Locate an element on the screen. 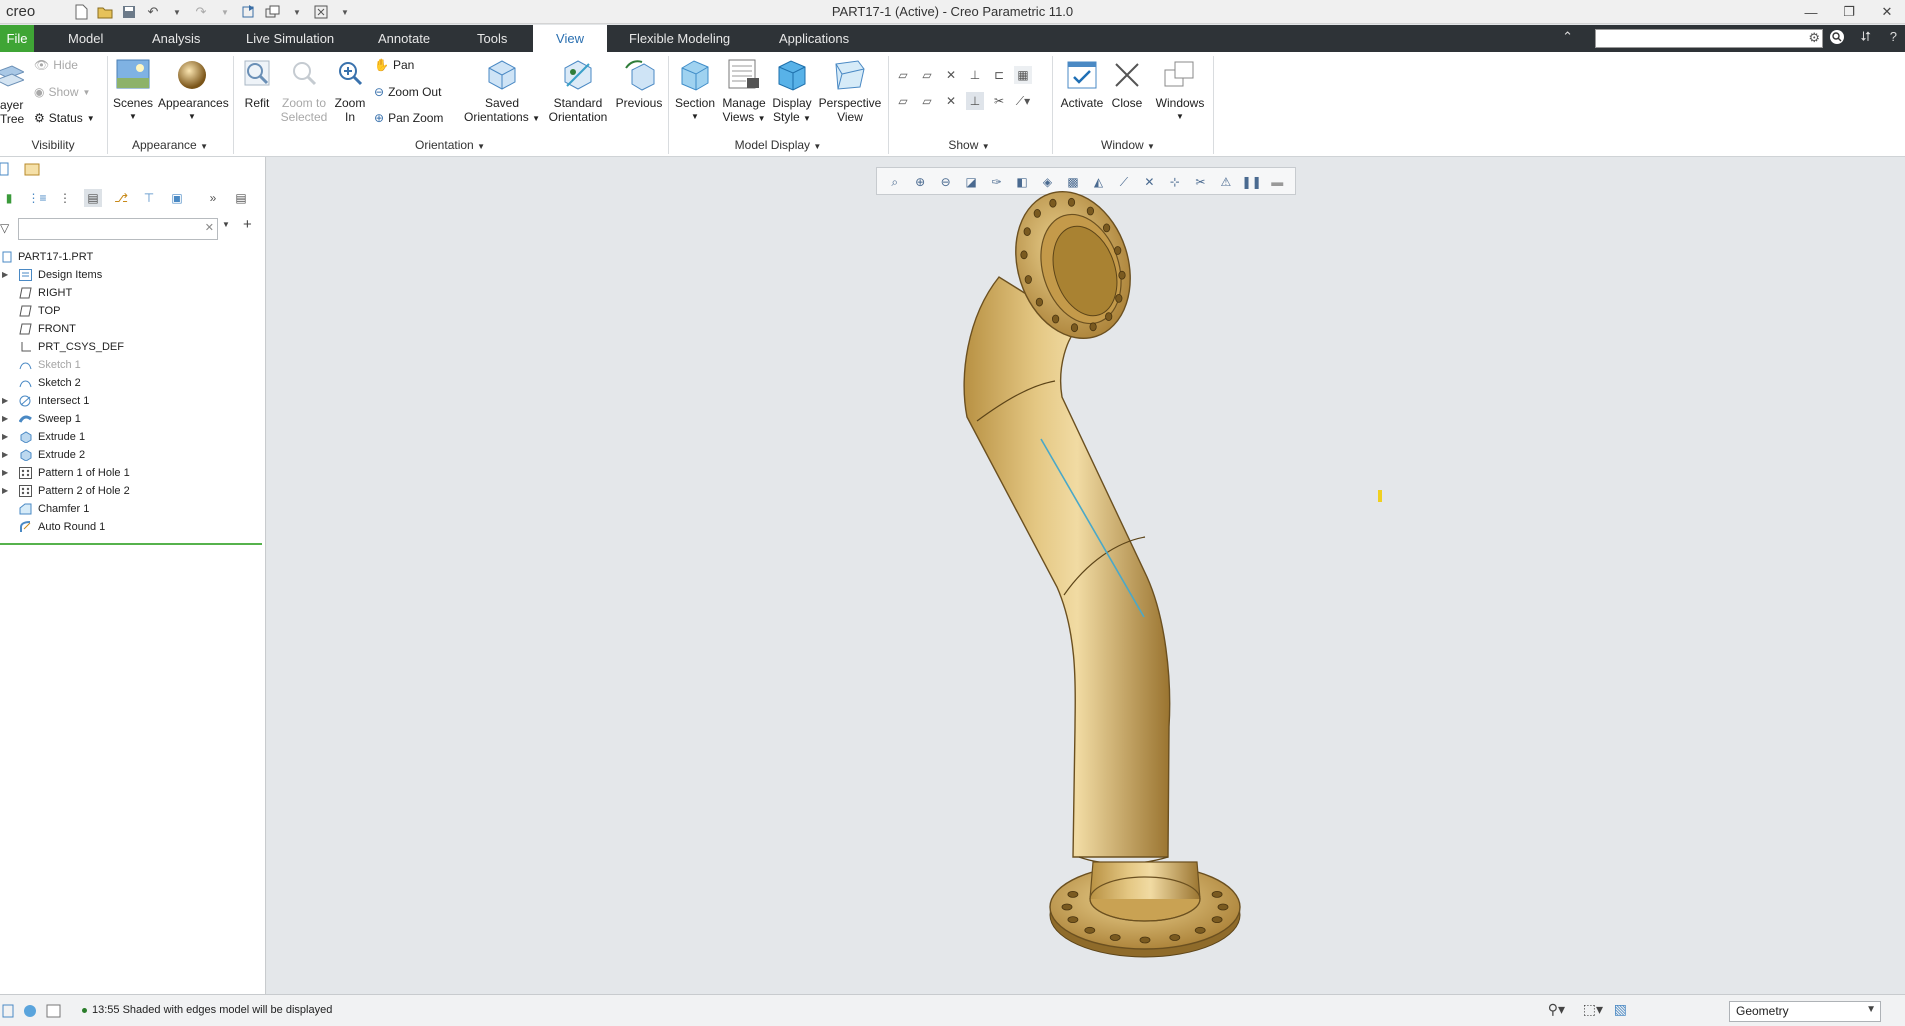 This screenshot has width=1905, height=1026. redo-dropdown-icon: ▼ is located at coordinates (225, 12).